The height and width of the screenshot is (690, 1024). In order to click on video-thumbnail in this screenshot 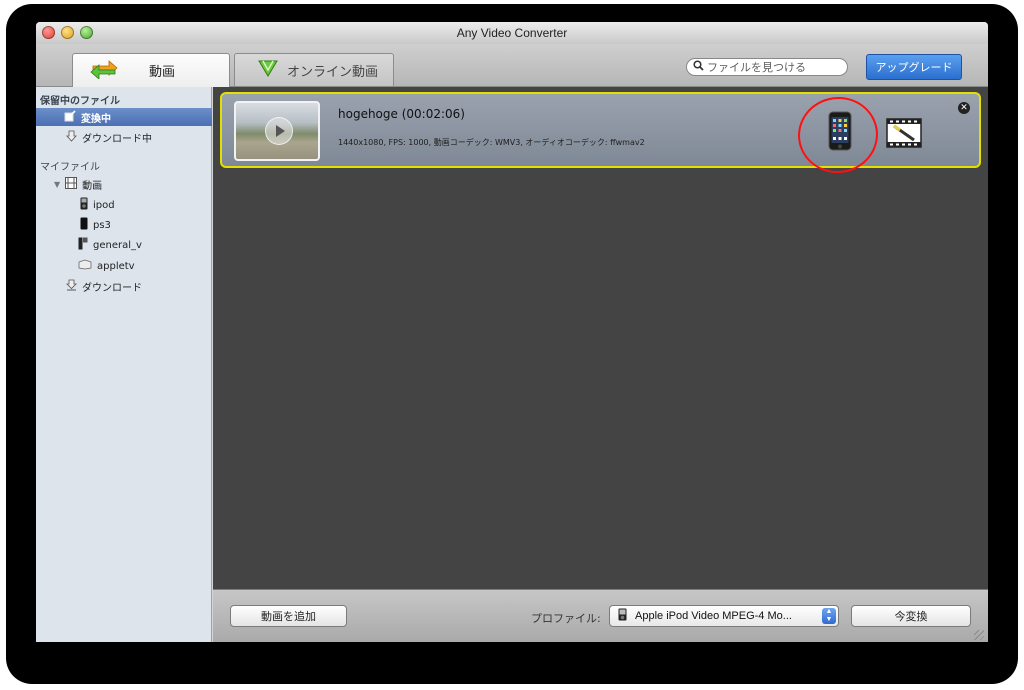, I will do `click(277, 131)`.